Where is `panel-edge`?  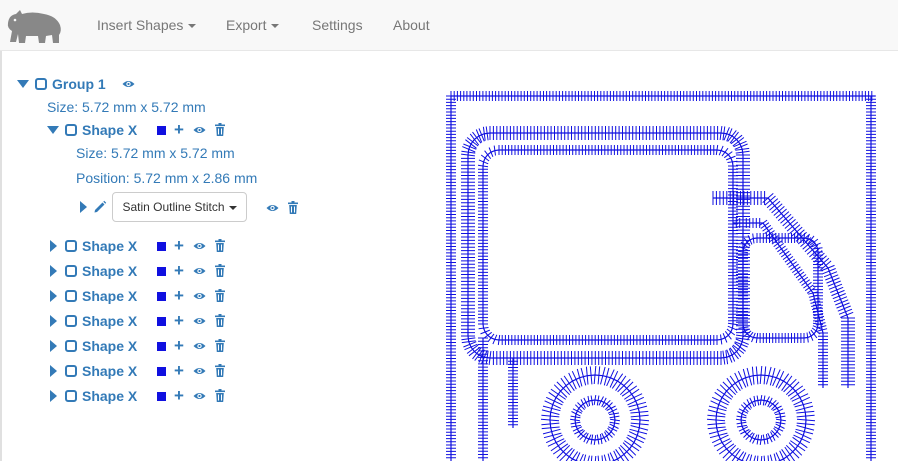 panel-edge is located at coordinates (1, 256).